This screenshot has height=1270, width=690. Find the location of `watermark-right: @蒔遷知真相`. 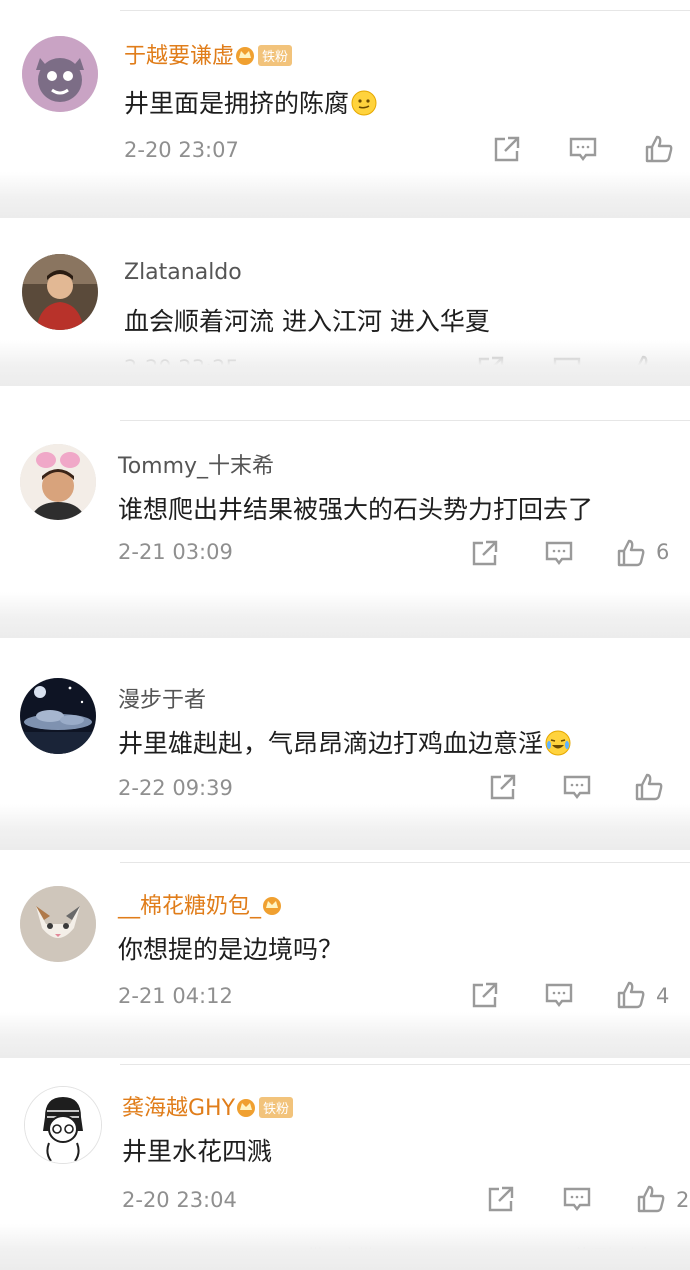

watermark-right: @蒔遷知真相 is located at coordinates (607, 1257).